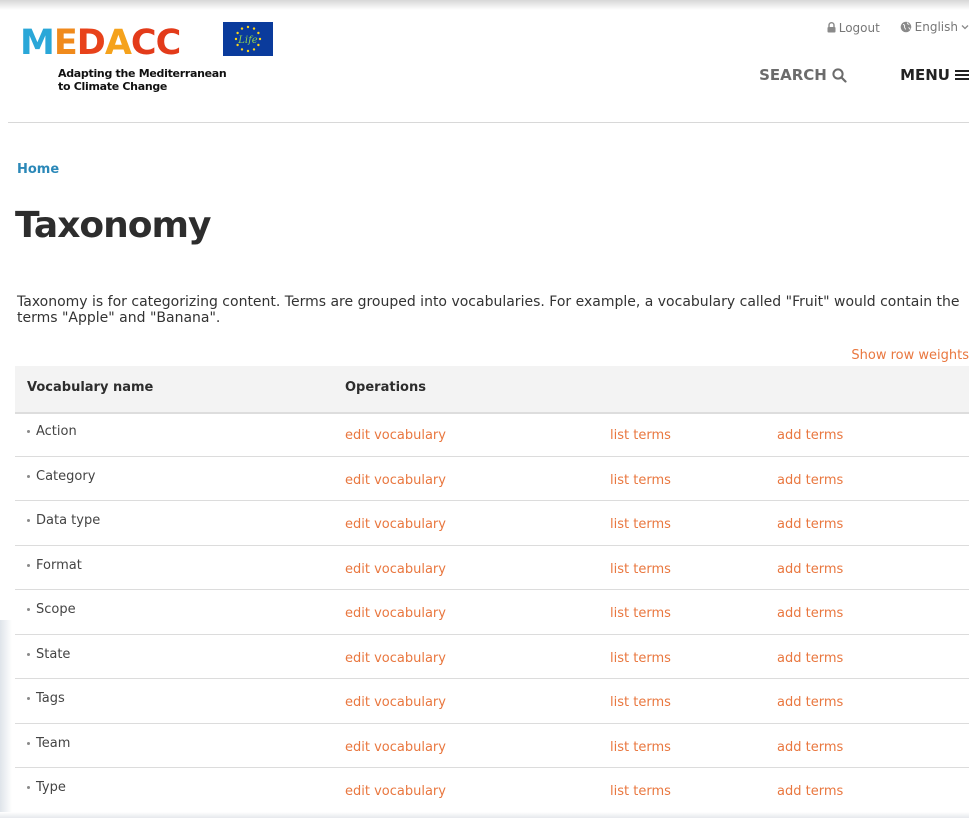 This screenshot has width=969, height=818. I want to click on eu-stars-icon: Life, so click(248, 39).